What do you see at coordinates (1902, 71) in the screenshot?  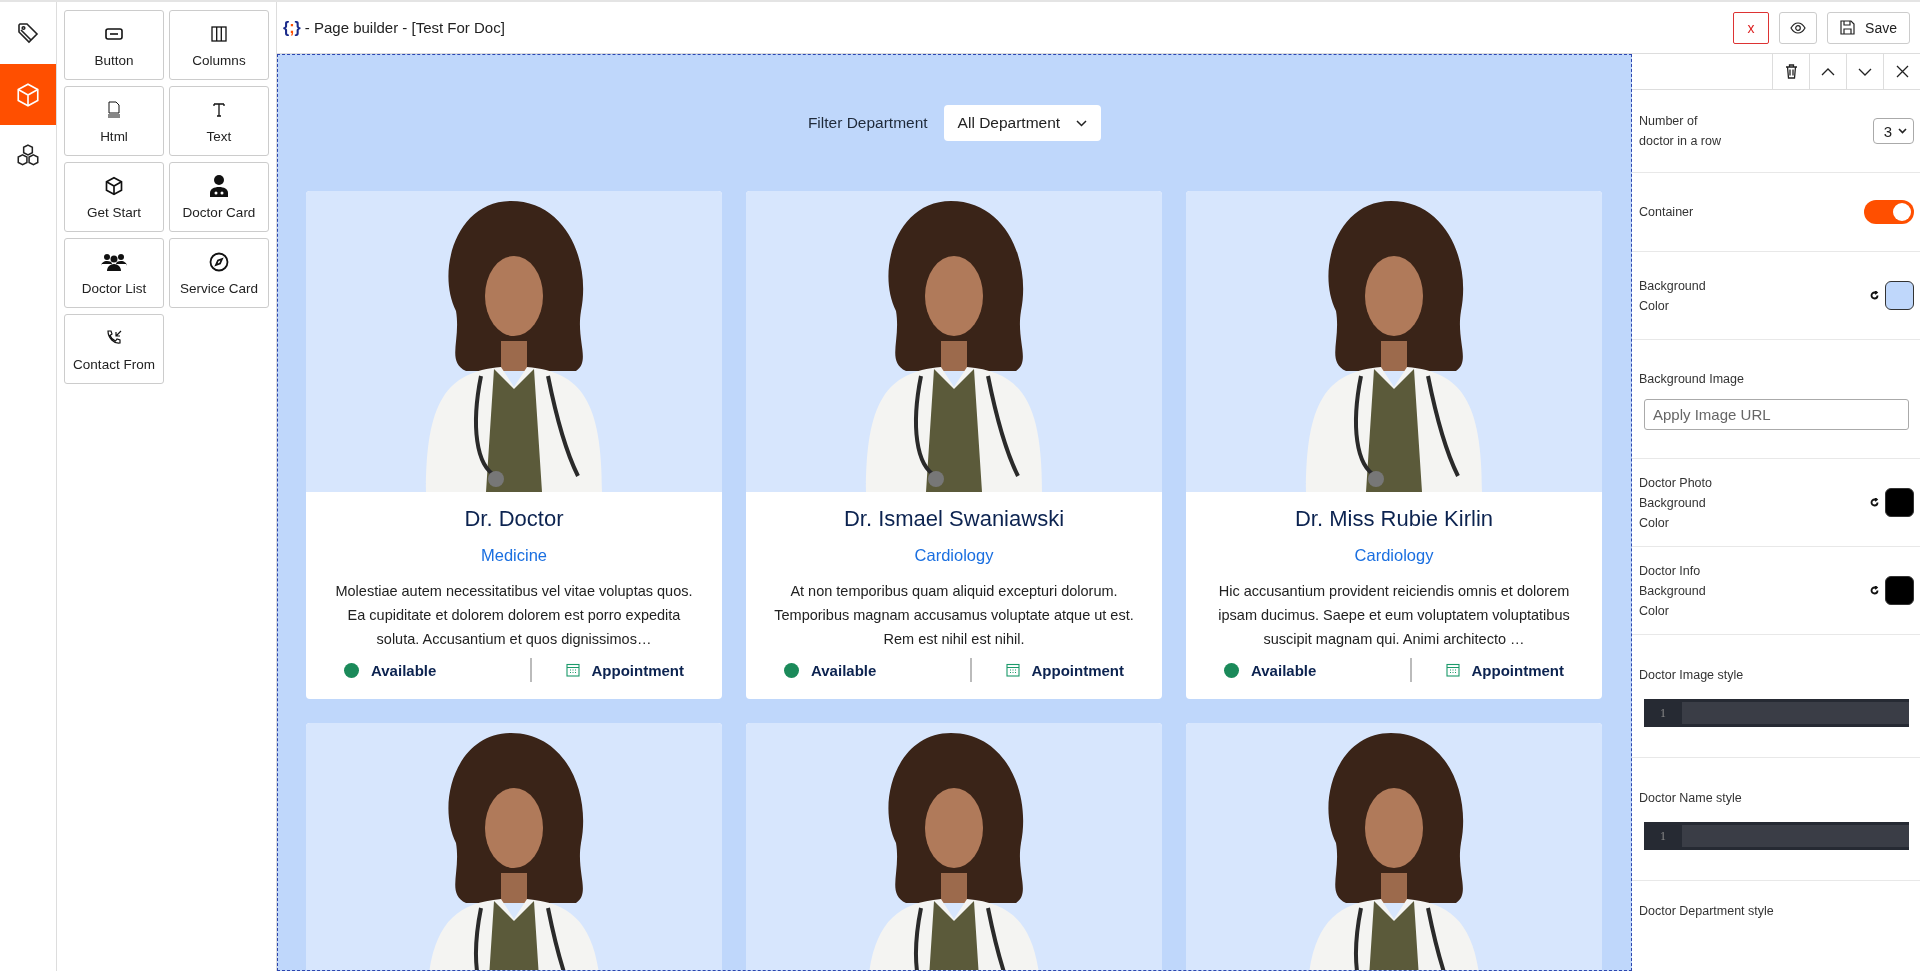 I see `close-icon` at bounding box center [1902, 71].